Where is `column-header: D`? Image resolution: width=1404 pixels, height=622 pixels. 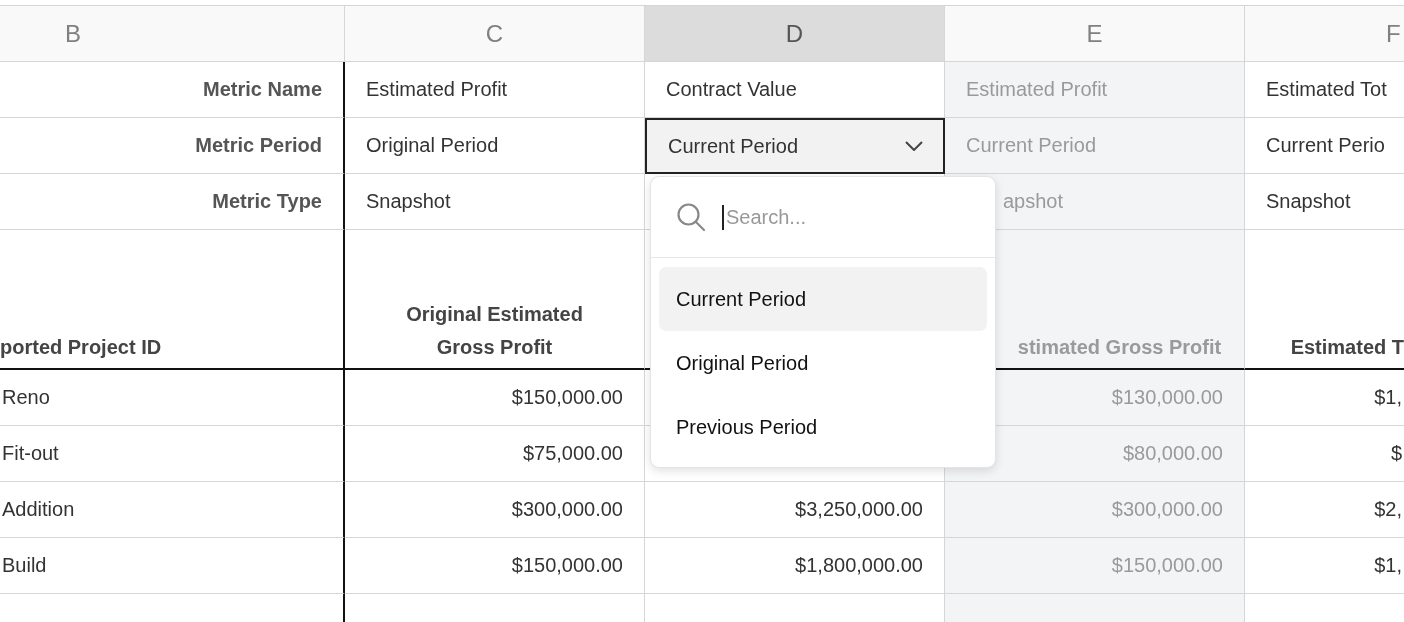 column-header: D is located at coordinates (795, 33).